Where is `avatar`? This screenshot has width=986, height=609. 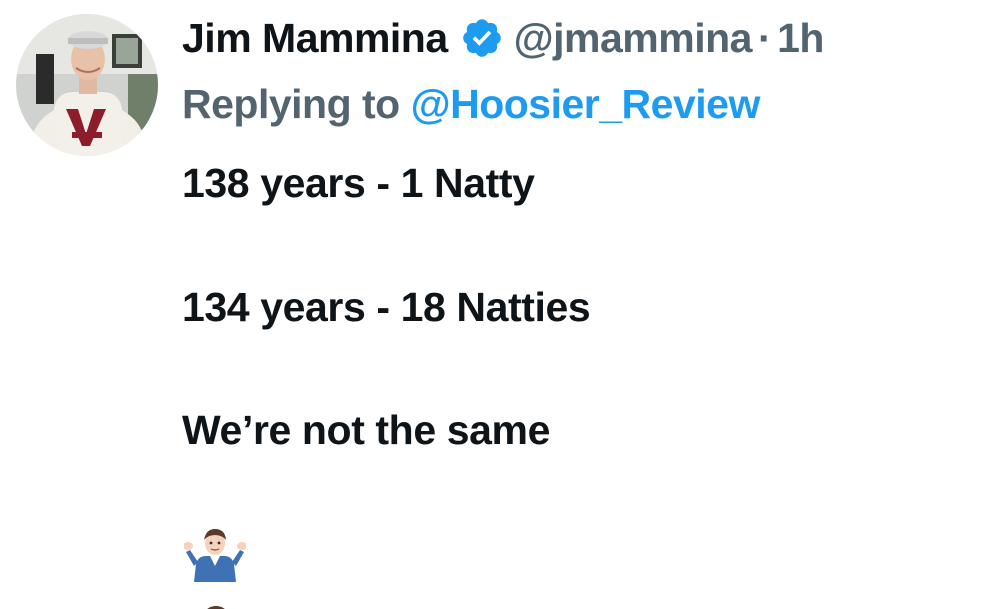 avatar is located at coordinates (87, 85).